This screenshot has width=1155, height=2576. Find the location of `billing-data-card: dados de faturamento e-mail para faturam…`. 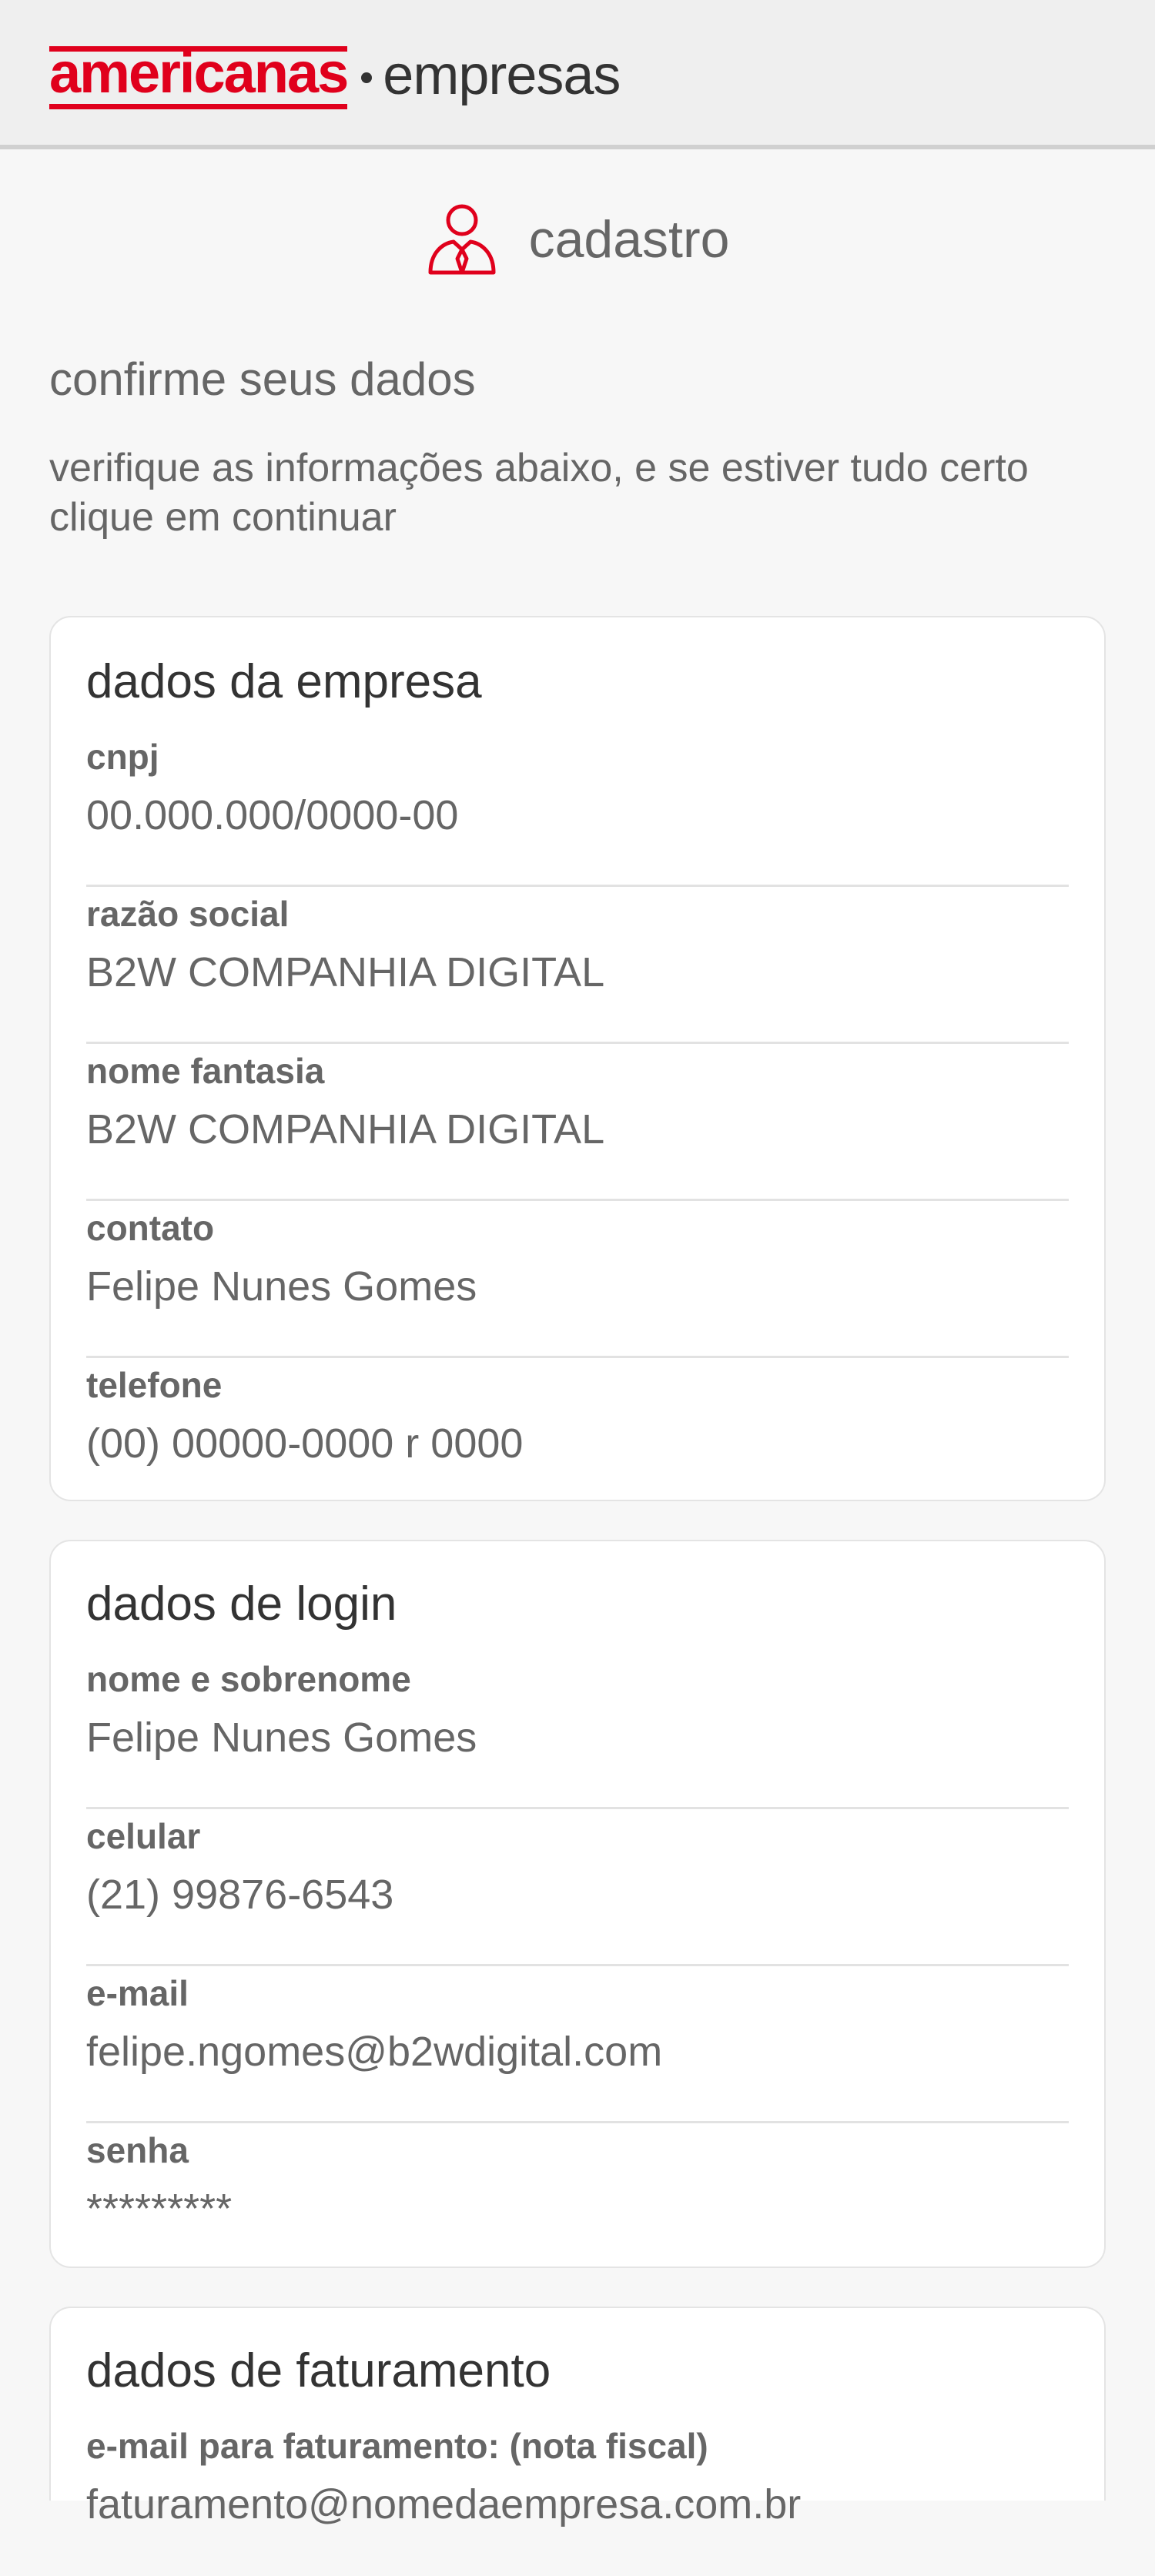

billing-data-card: dados de faturamento e-mail para faturam… is located at coordinates (577, 2417).